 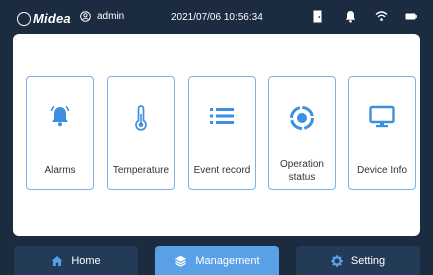 What do you see at coordinates (382, 170) in the screenshot?
I see `device-info-label: Device Info` at bounding box center [382, 170].